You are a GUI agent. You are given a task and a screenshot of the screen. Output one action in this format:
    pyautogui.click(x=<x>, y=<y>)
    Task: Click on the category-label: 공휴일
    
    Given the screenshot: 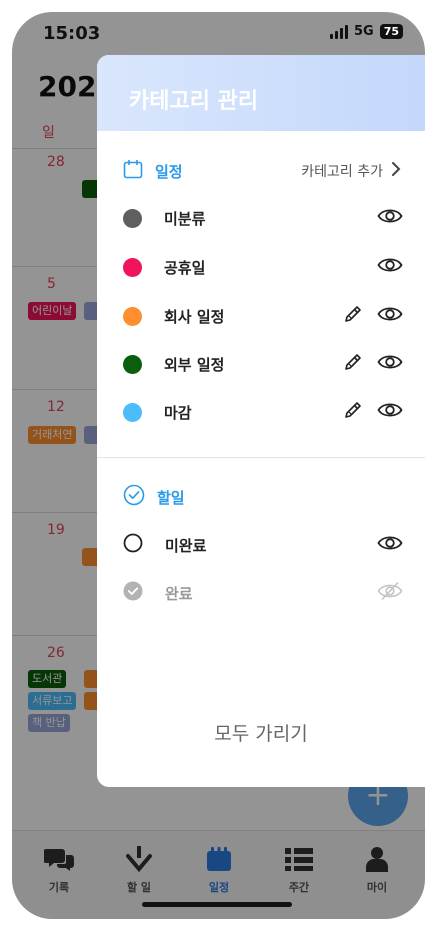 What is the action you would take?
    pyautogui.click(x=185, y=267)
    